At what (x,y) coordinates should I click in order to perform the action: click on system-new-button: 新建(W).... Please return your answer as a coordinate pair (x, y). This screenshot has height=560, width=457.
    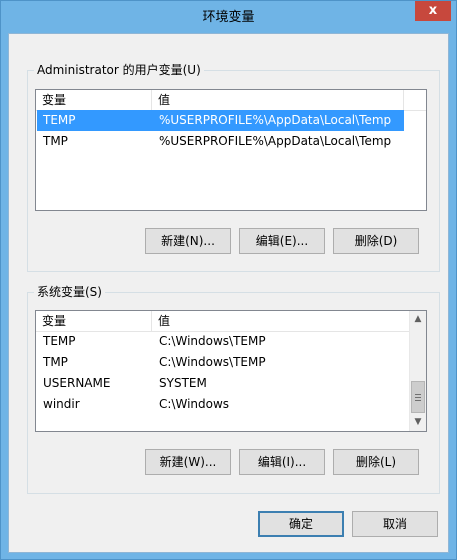
    Looking at the image, I should click on (188, 462).